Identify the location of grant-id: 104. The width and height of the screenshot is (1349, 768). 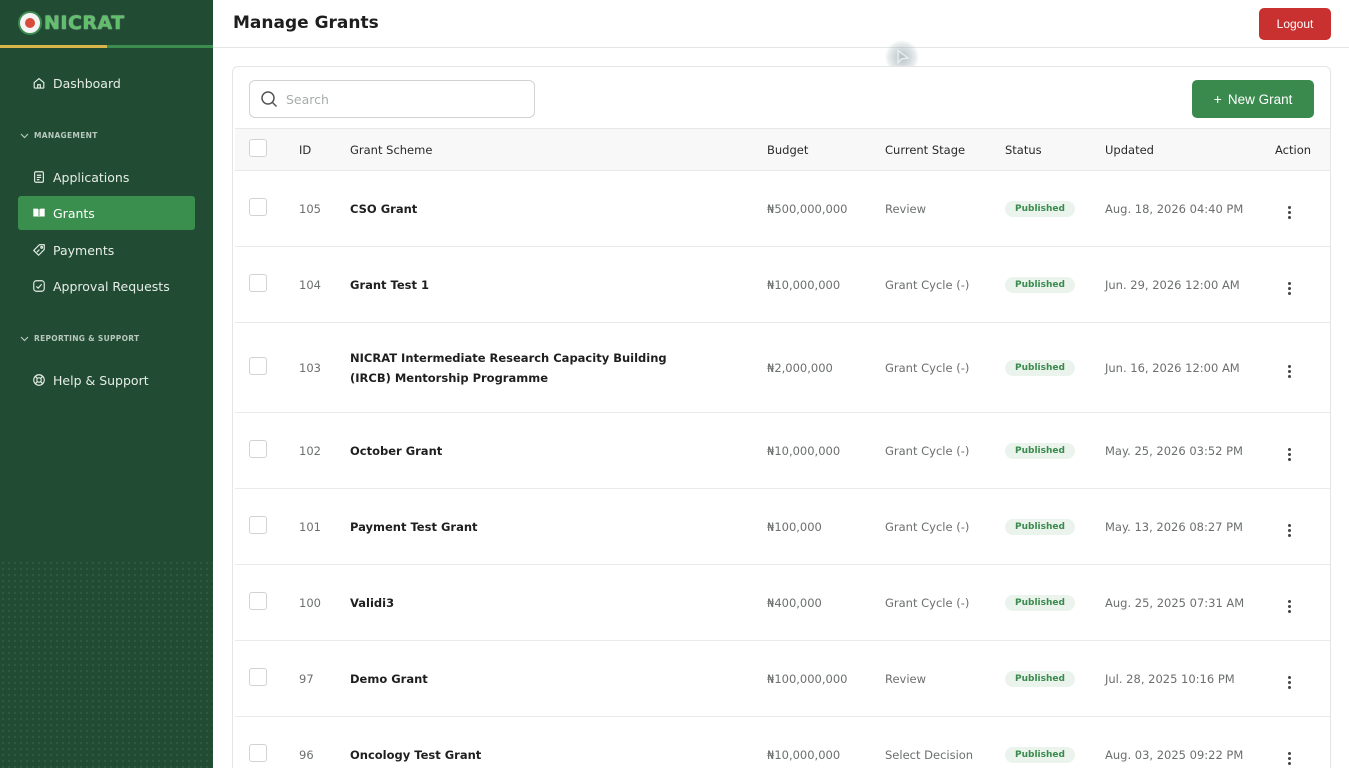
(310, 284).